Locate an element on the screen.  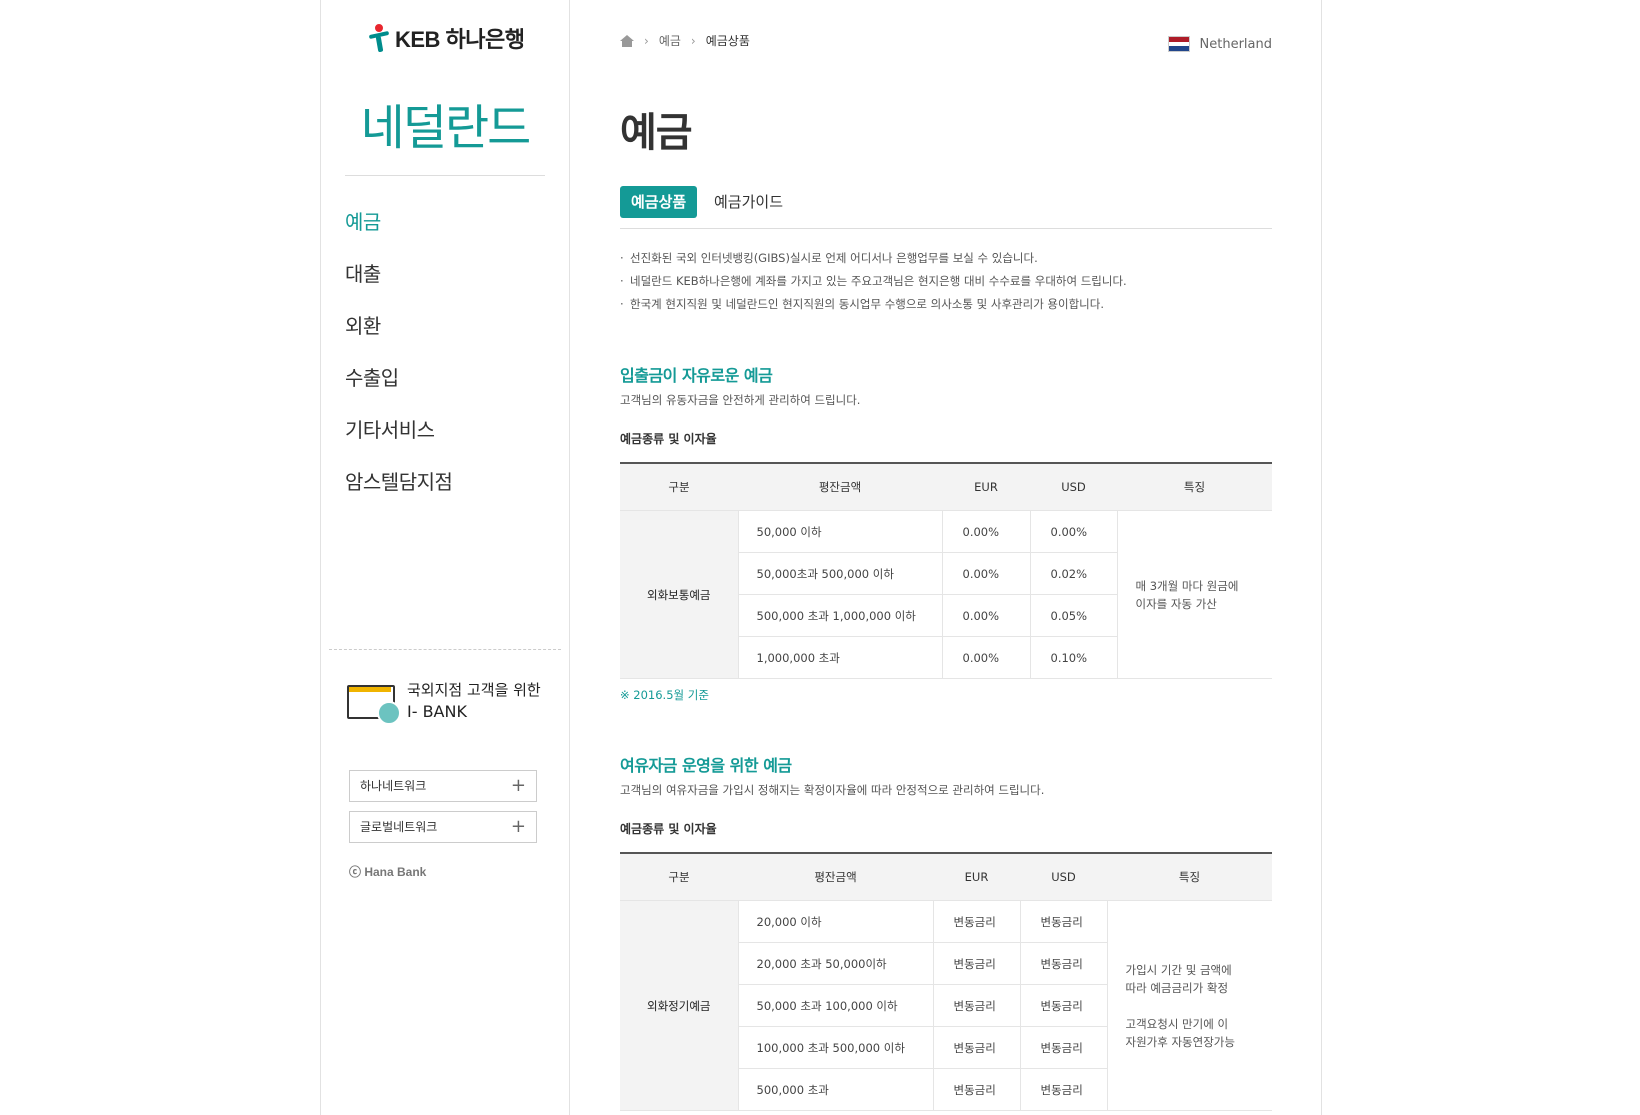
usd-rate-cell: 0.05% is located at coordinates (1073, 615).